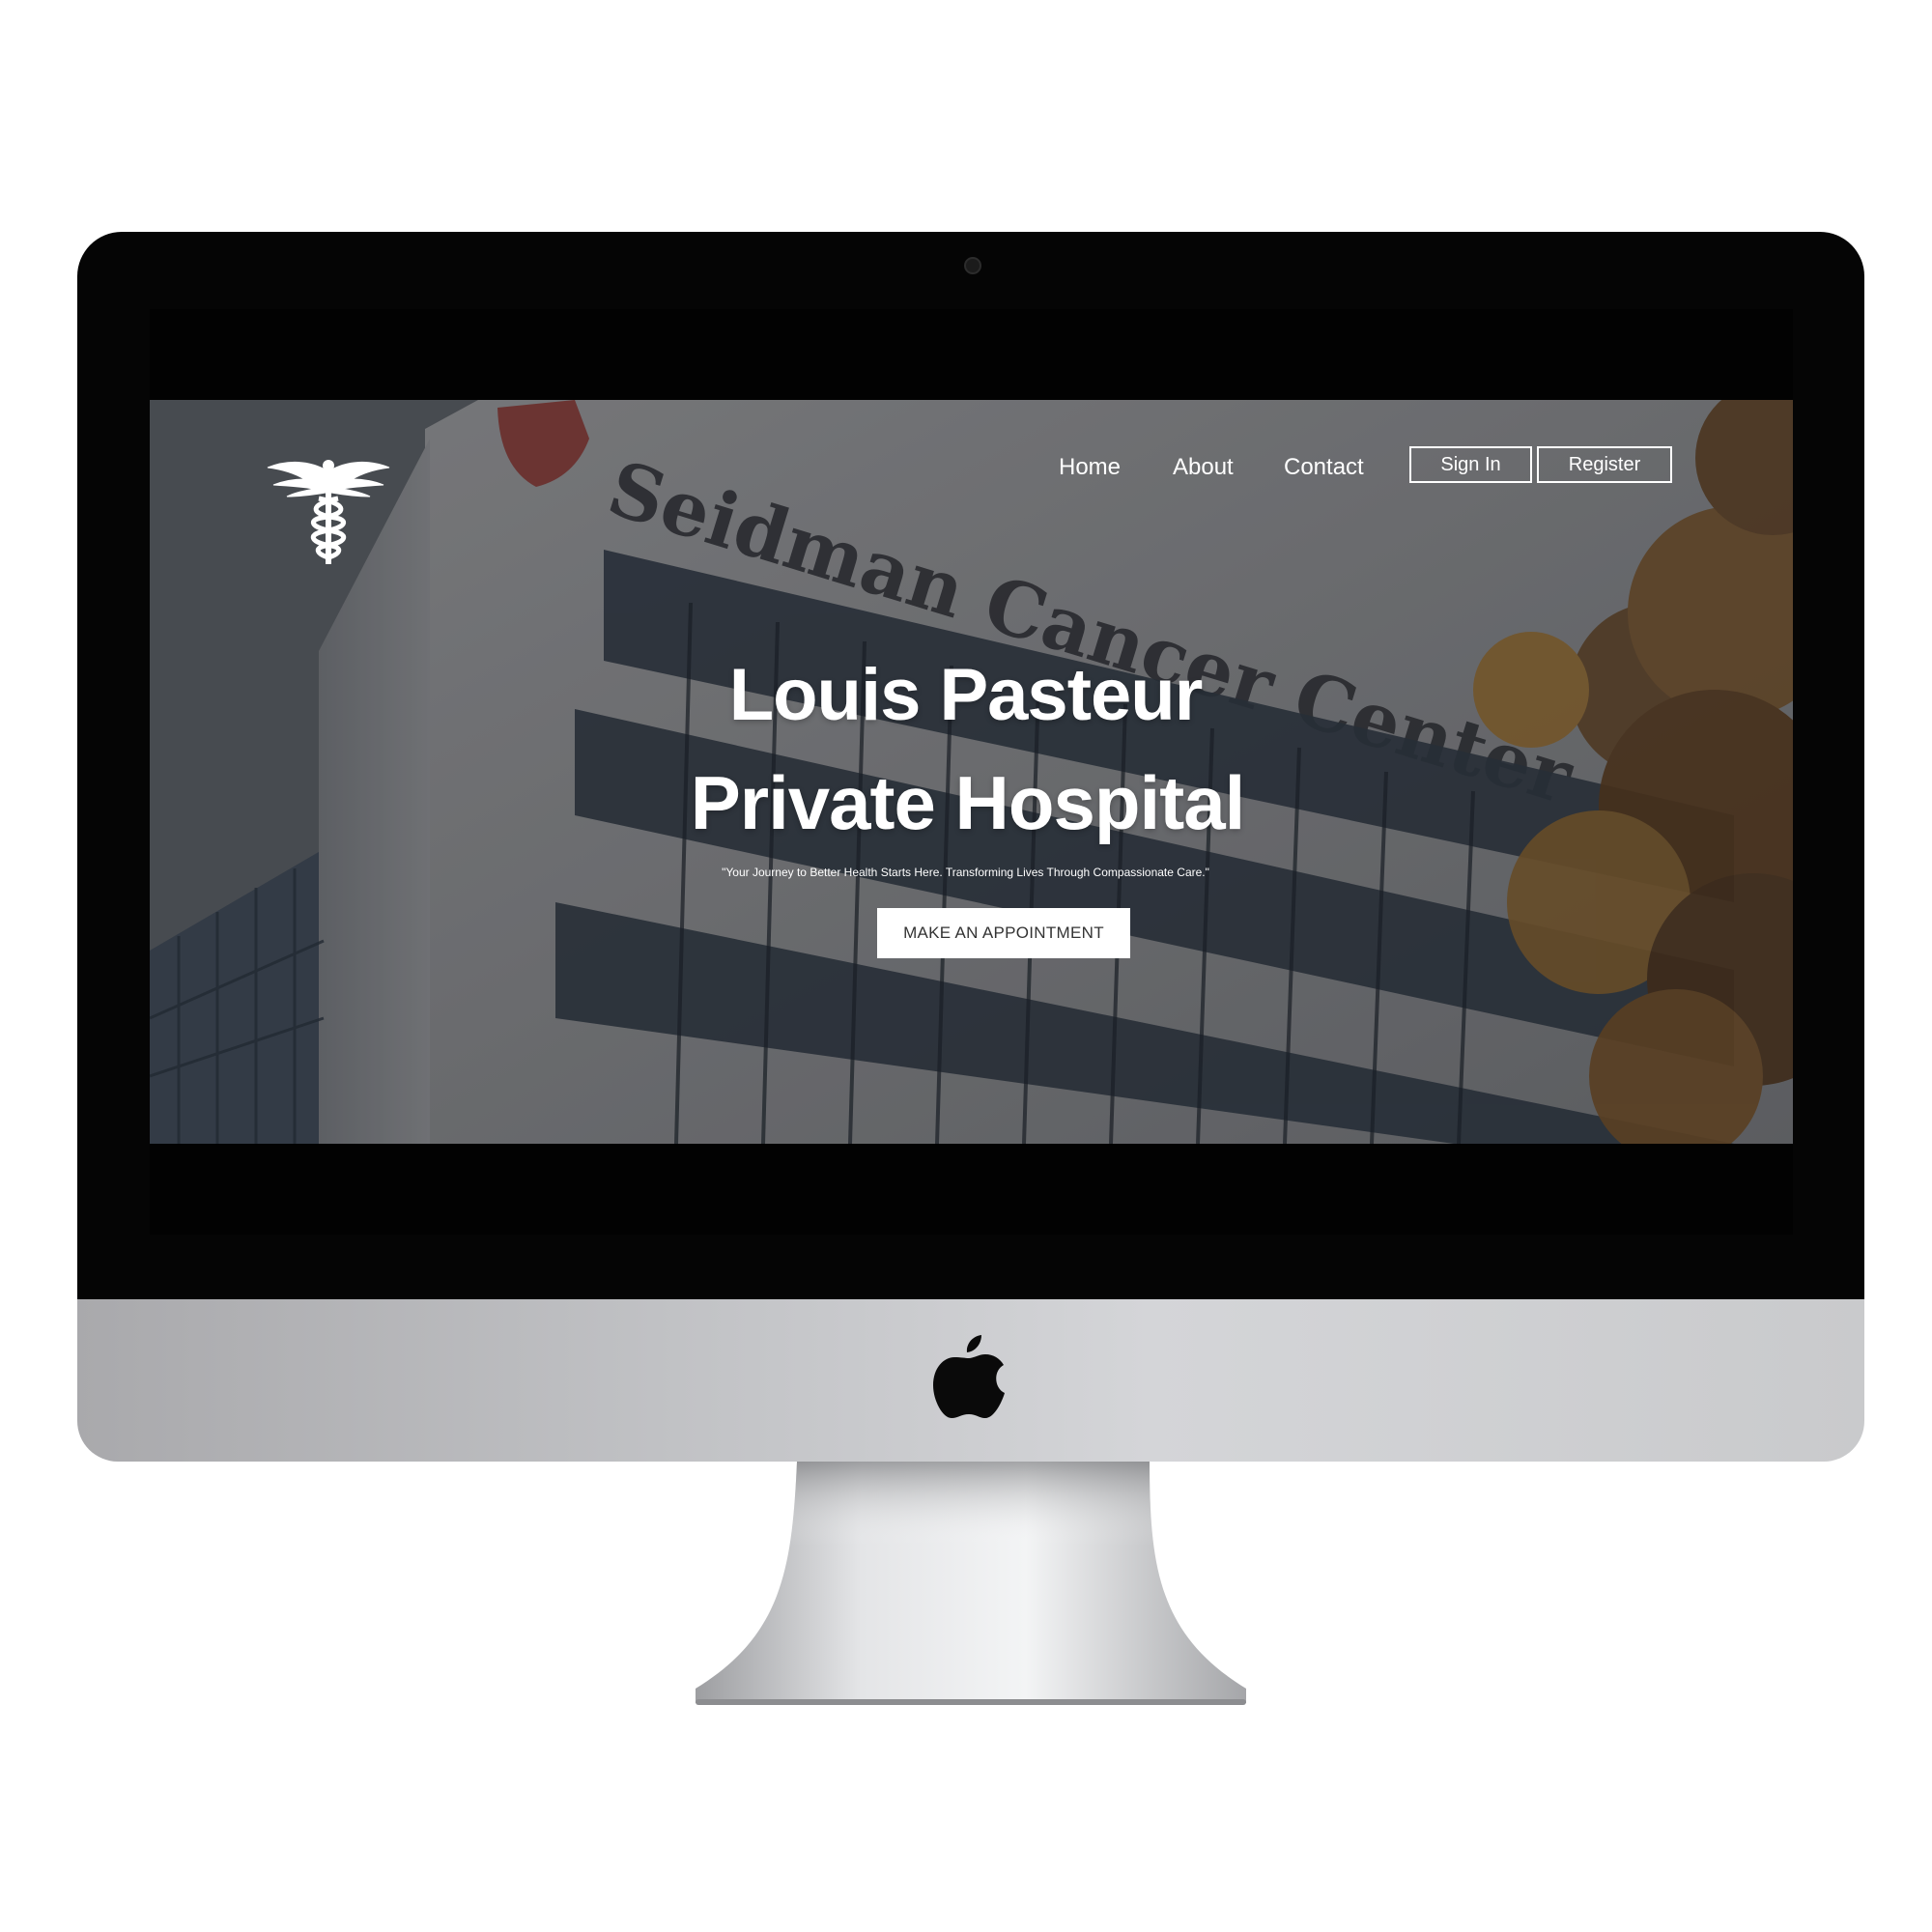 This screenshot has width=1932, height=1932. What do you see at coordinates (969, 1376) in the screenshot?
I see `apple-icon` at bounding box center [969, 1376].